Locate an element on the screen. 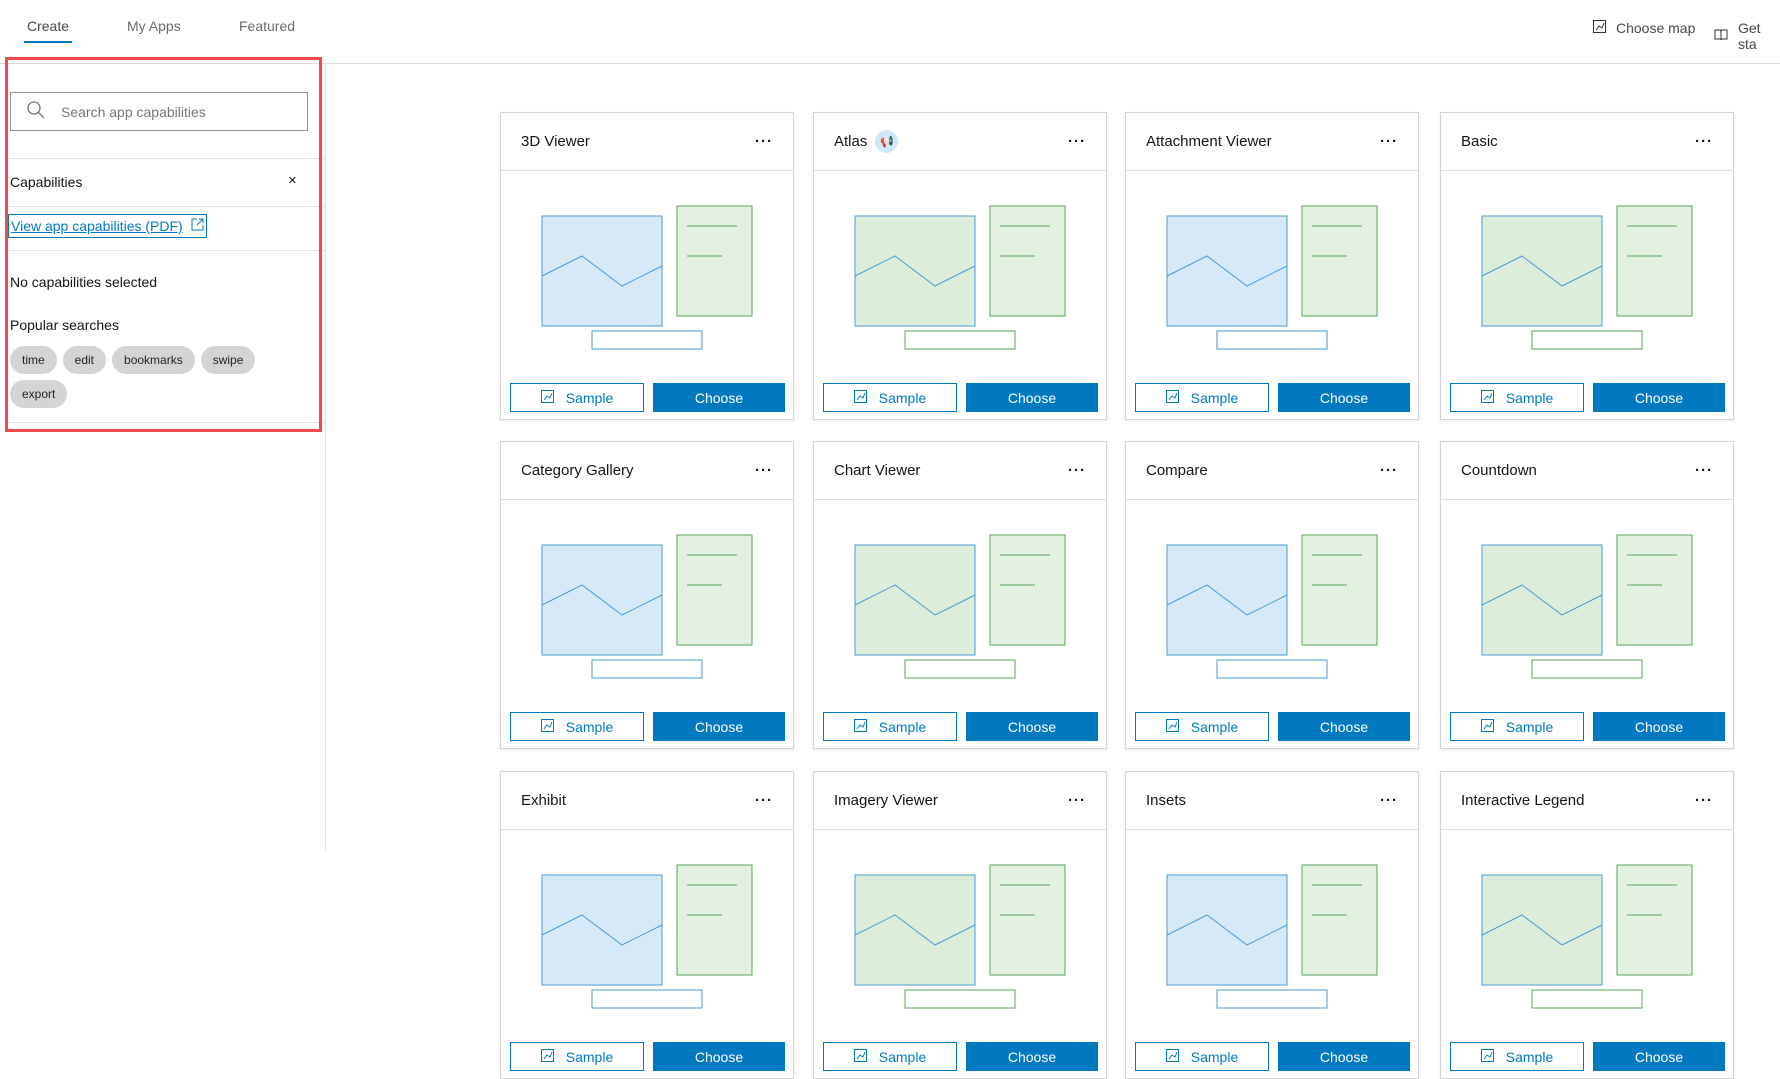 Image resolution: width=1780 pixels, height=1079 pixels. card-title: Atlas is located at coordinates (851, 141).